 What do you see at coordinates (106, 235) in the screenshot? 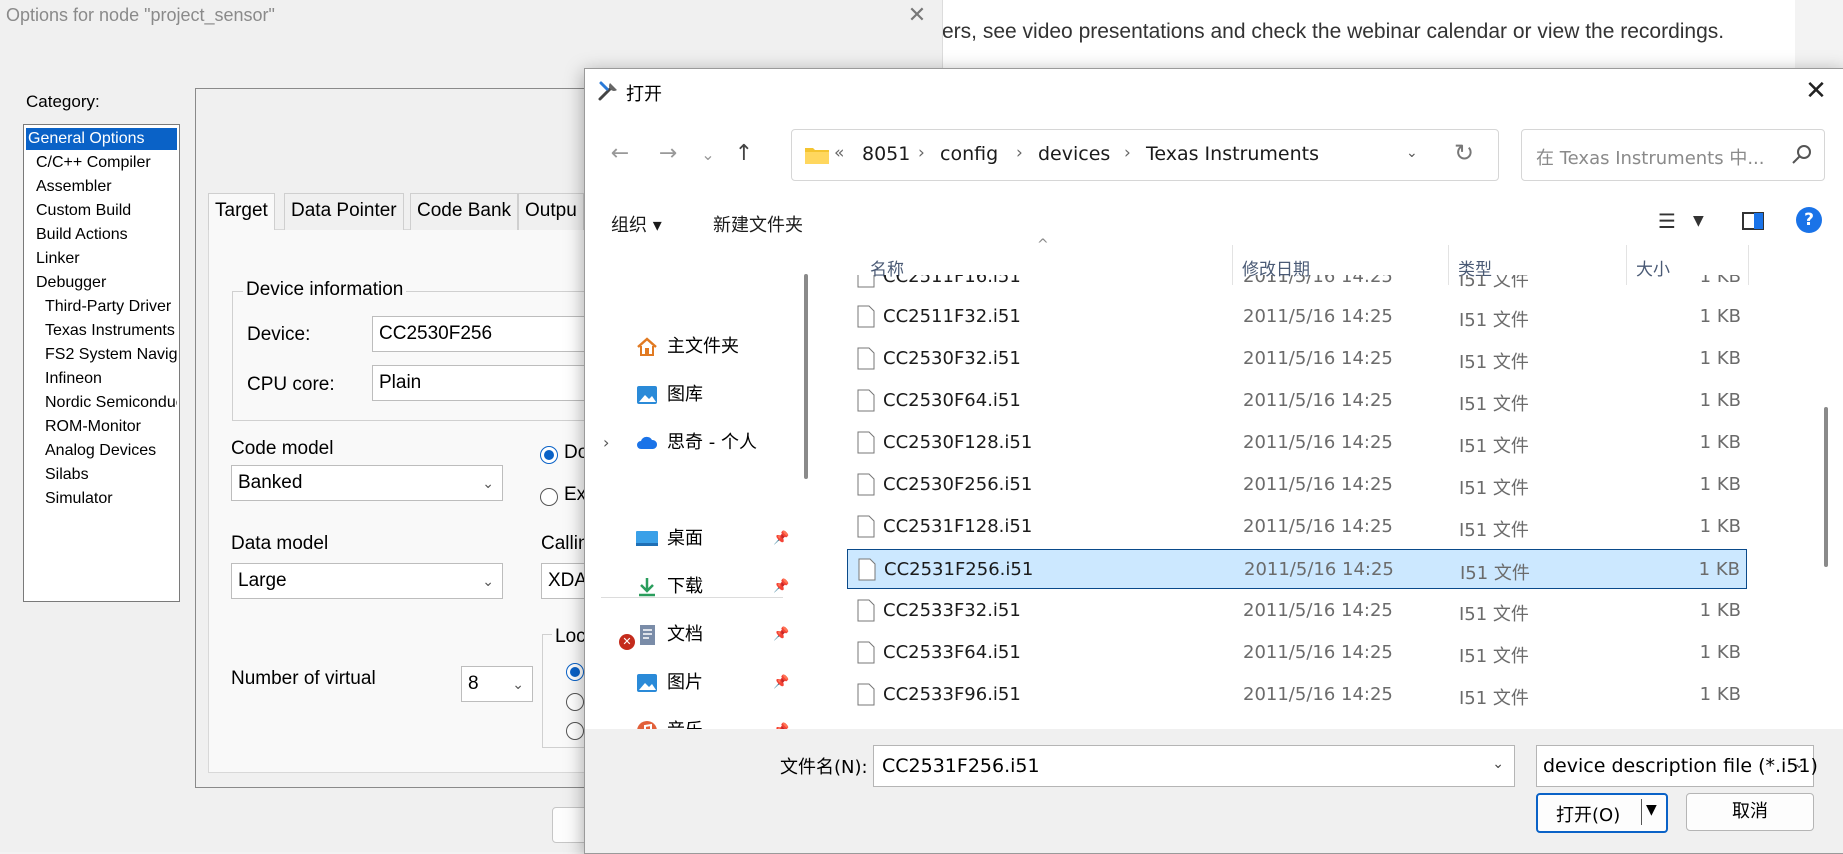
I see `category-item: Build Actions` at bounding box center [106, 235].